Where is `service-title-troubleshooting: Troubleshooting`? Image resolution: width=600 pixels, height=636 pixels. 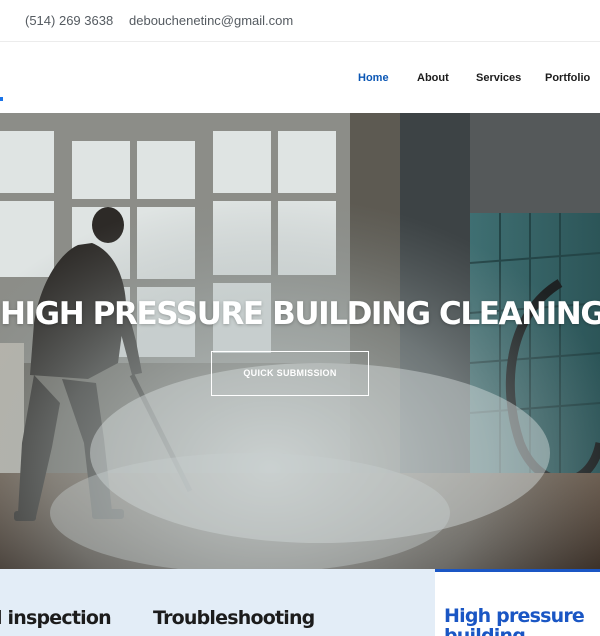
service-title-troubleshooting: Troubleshooting is located at coordinates (234, 618).